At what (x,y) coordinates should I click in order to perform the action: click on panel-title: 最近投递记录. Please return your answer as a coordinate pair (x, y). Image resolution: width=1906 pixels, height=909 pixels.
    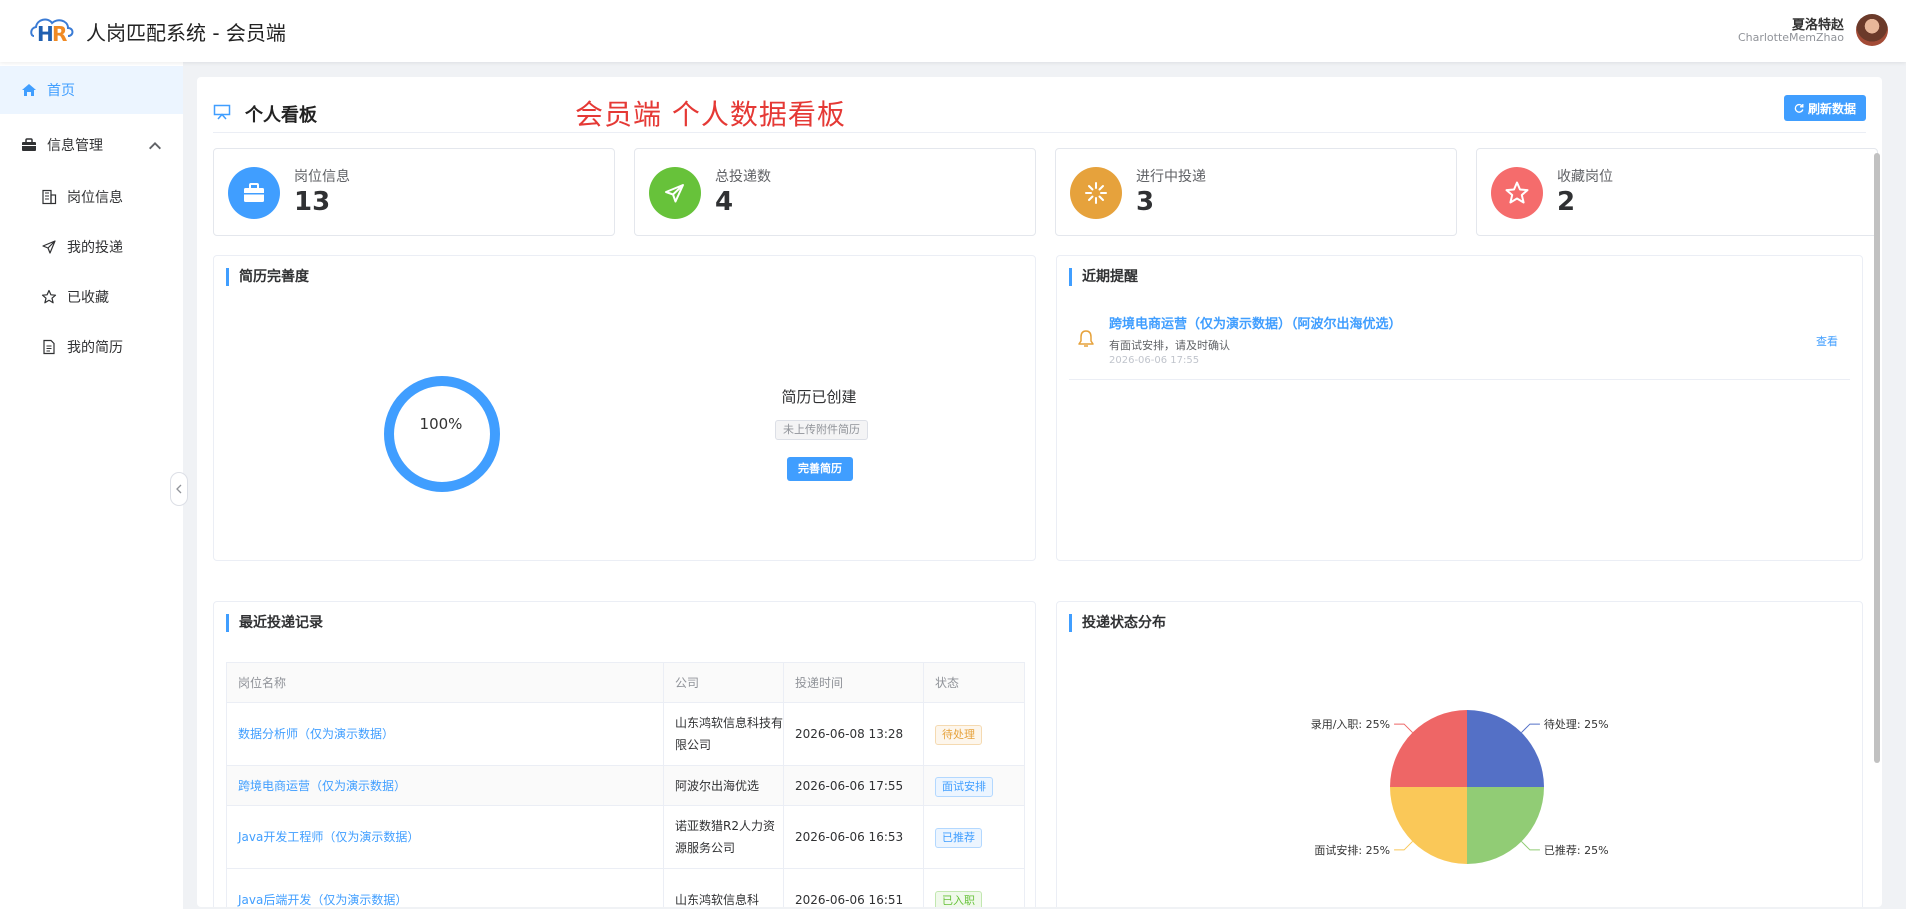
    Looking at the image, I should click on (274, 623).